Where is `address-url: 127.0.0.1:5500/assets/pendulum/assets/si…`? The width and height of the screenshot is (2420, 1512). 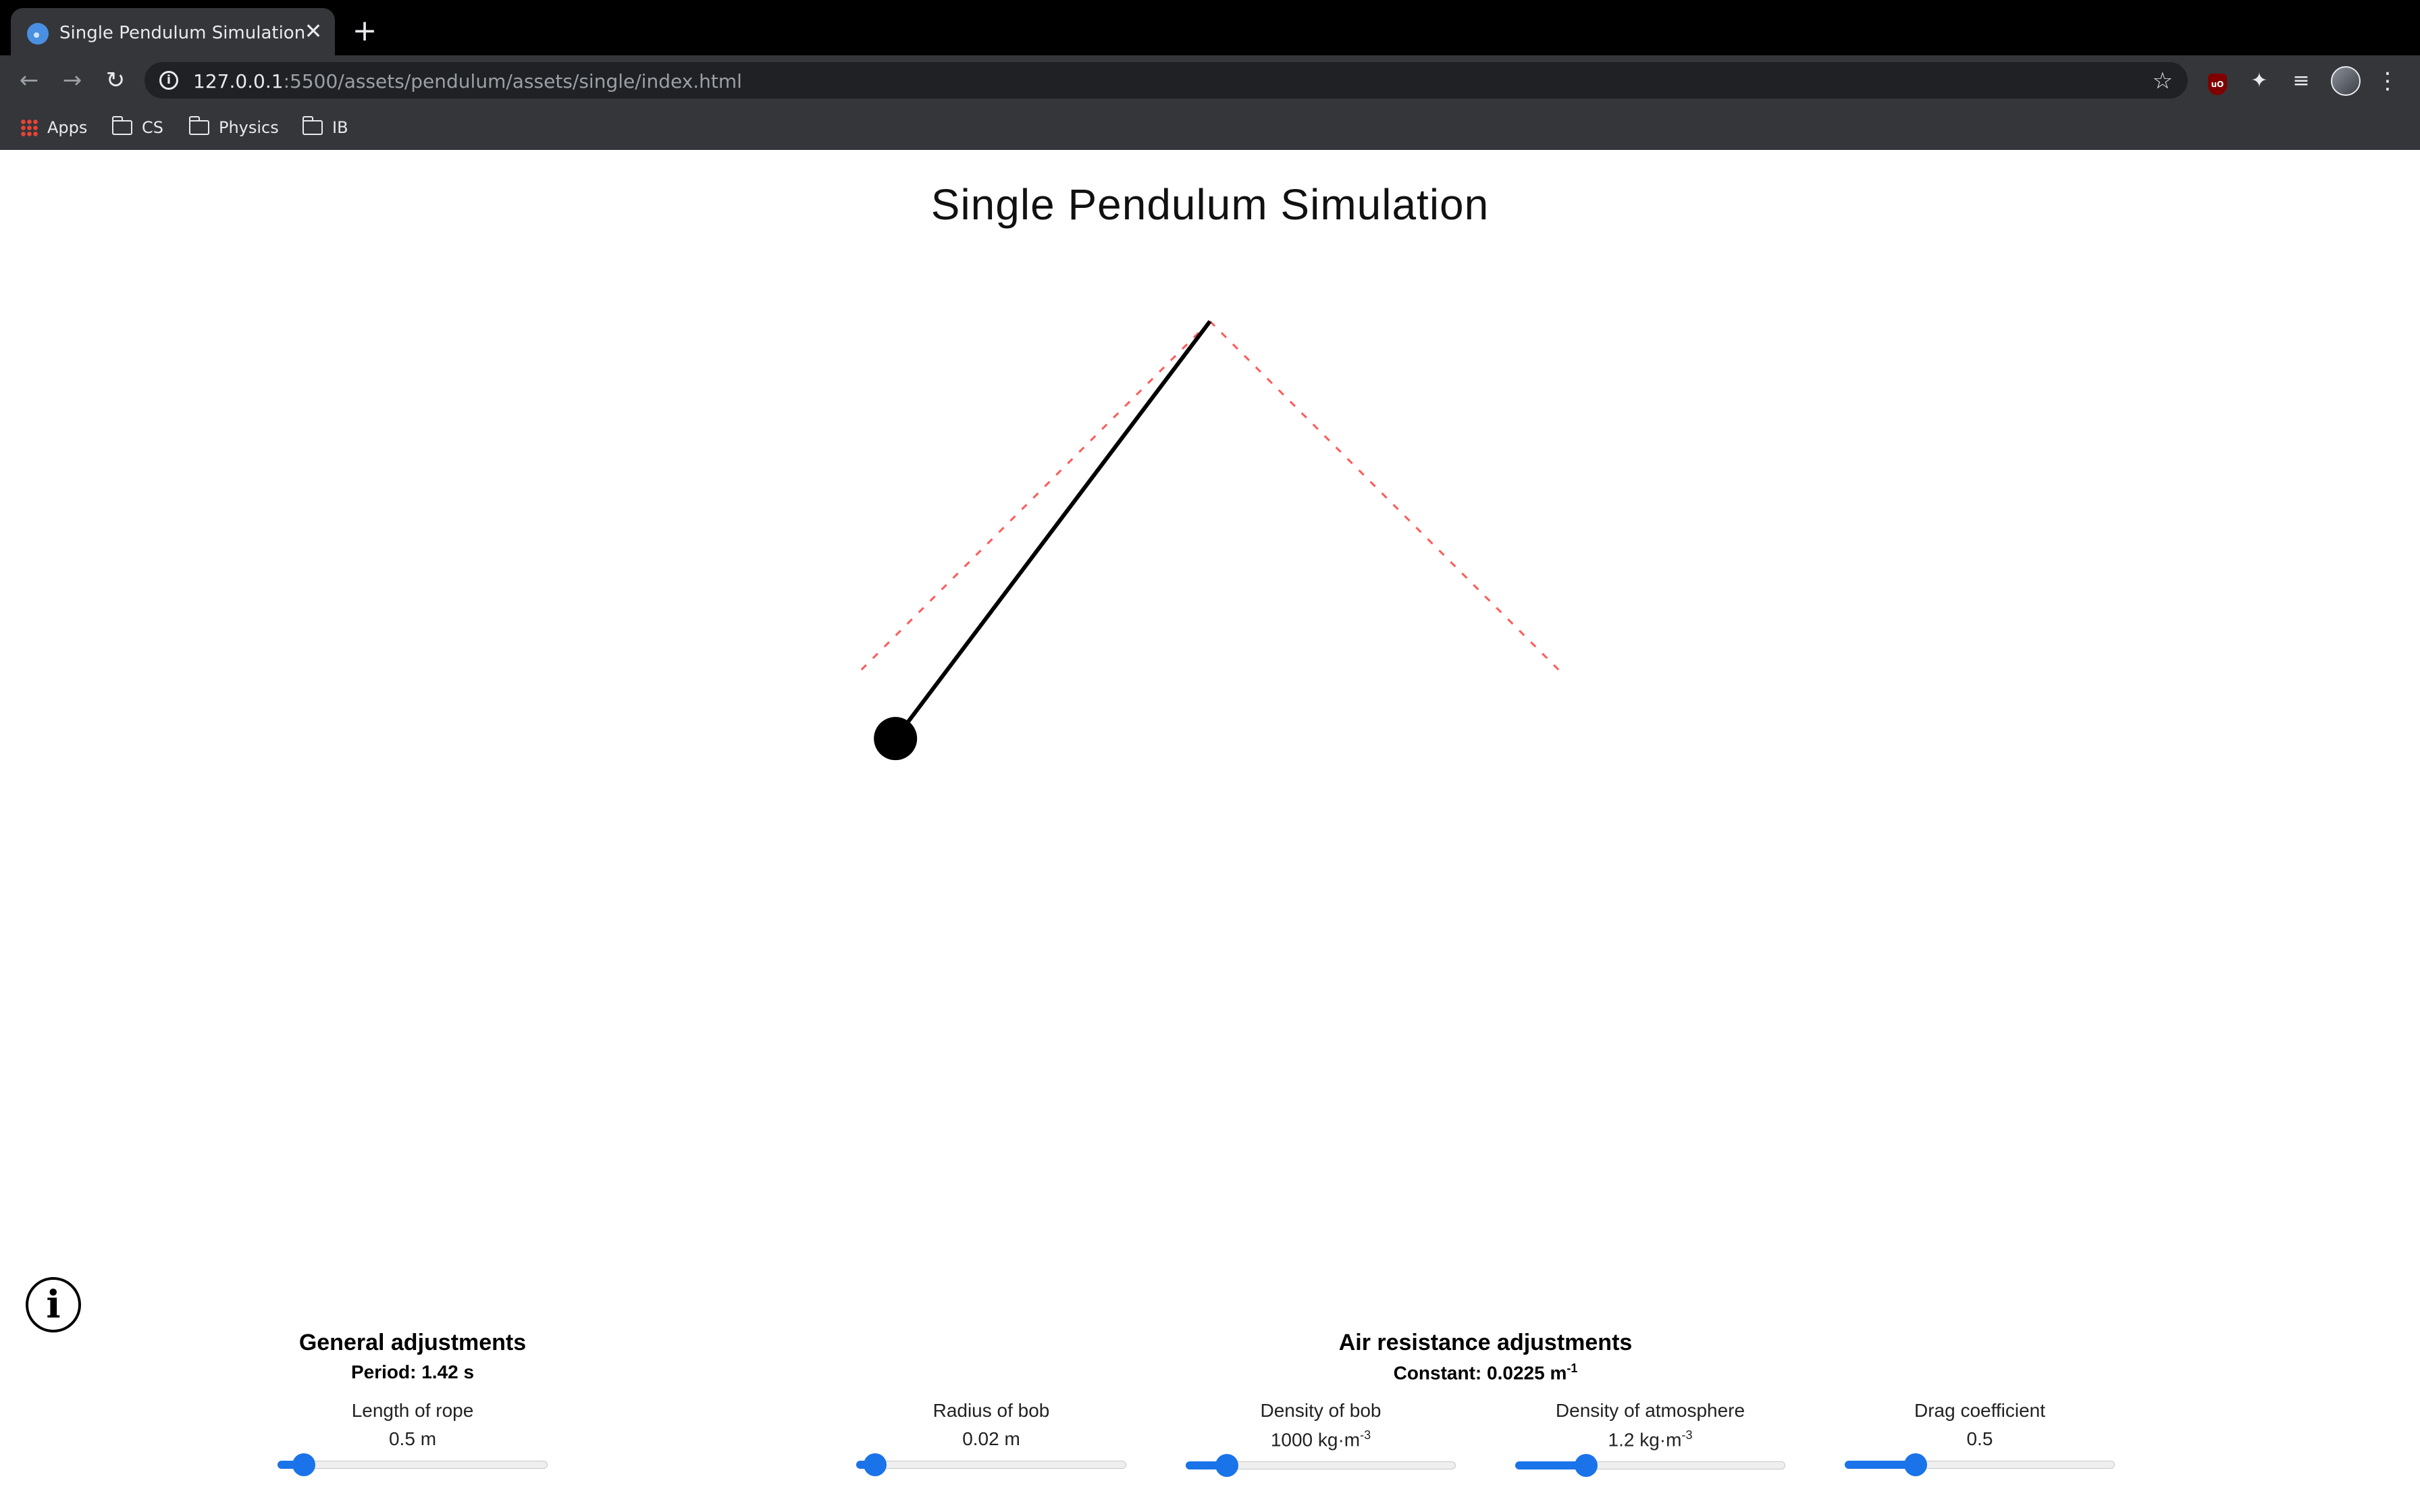 address-url: 127.0.0.1:5500/assets/pendulum/assets/si… is located at coordinates (467, 81).